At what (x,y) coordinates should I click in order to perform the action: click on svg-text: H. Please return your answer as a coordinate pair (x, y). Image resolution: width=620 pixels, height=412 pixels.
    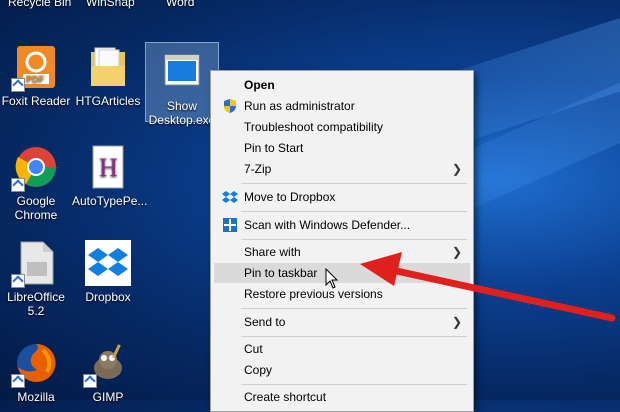
    Looking at the image, I should click on (108, 167).